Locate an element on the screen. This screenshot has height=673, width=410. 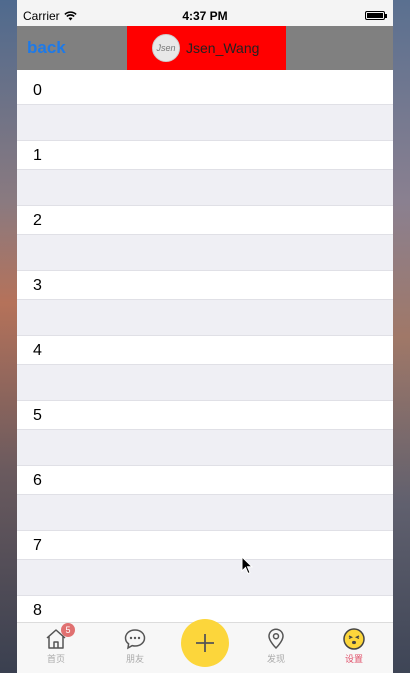
tab-bar: 5 首页 朋友 发现 设置 is located at coordinates (205, 646).